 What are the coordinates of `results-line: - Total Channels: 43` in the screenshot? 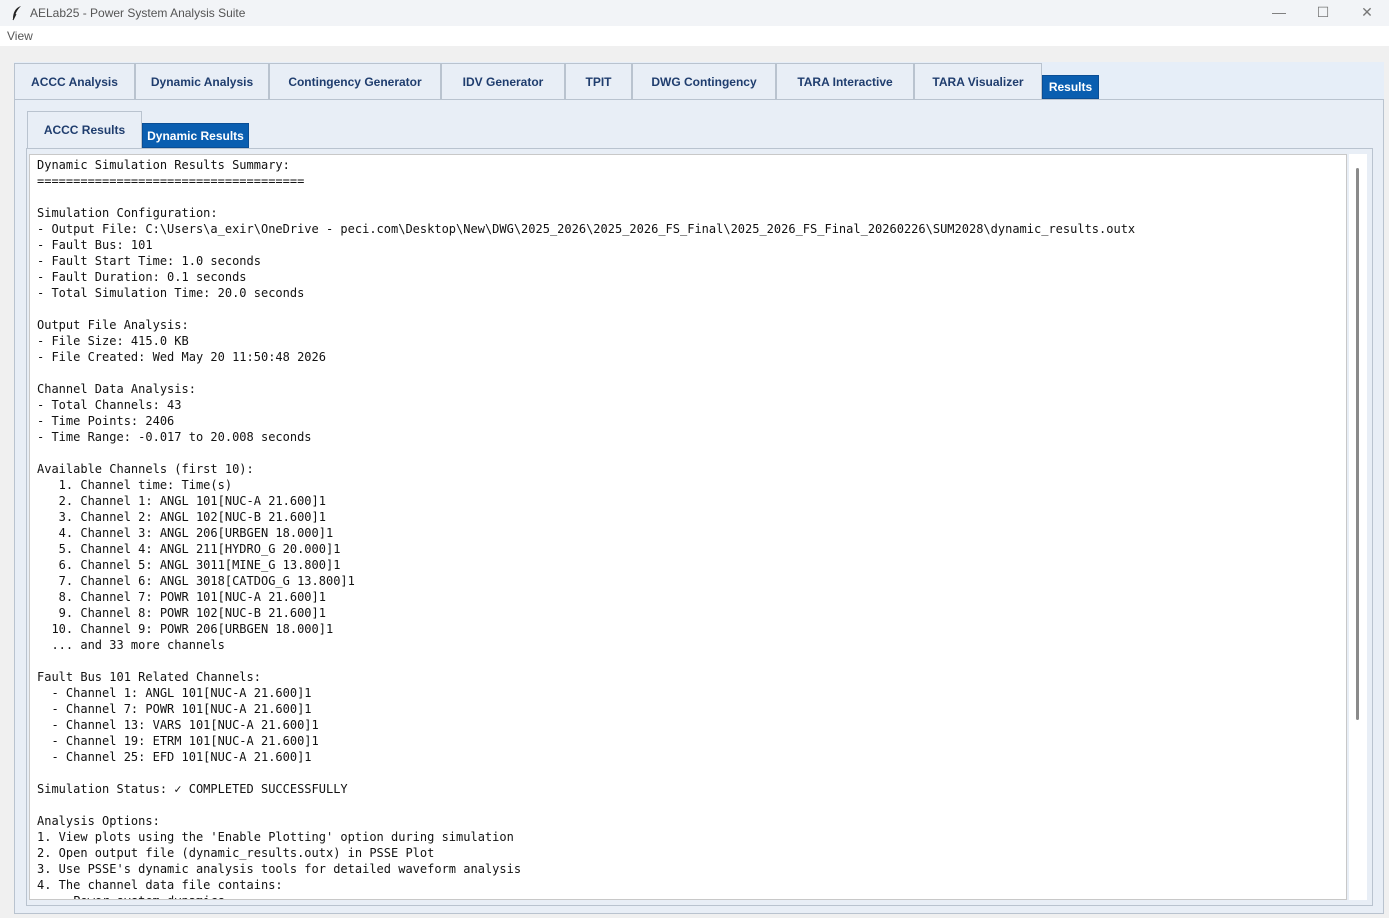 It's located at (109, 405).